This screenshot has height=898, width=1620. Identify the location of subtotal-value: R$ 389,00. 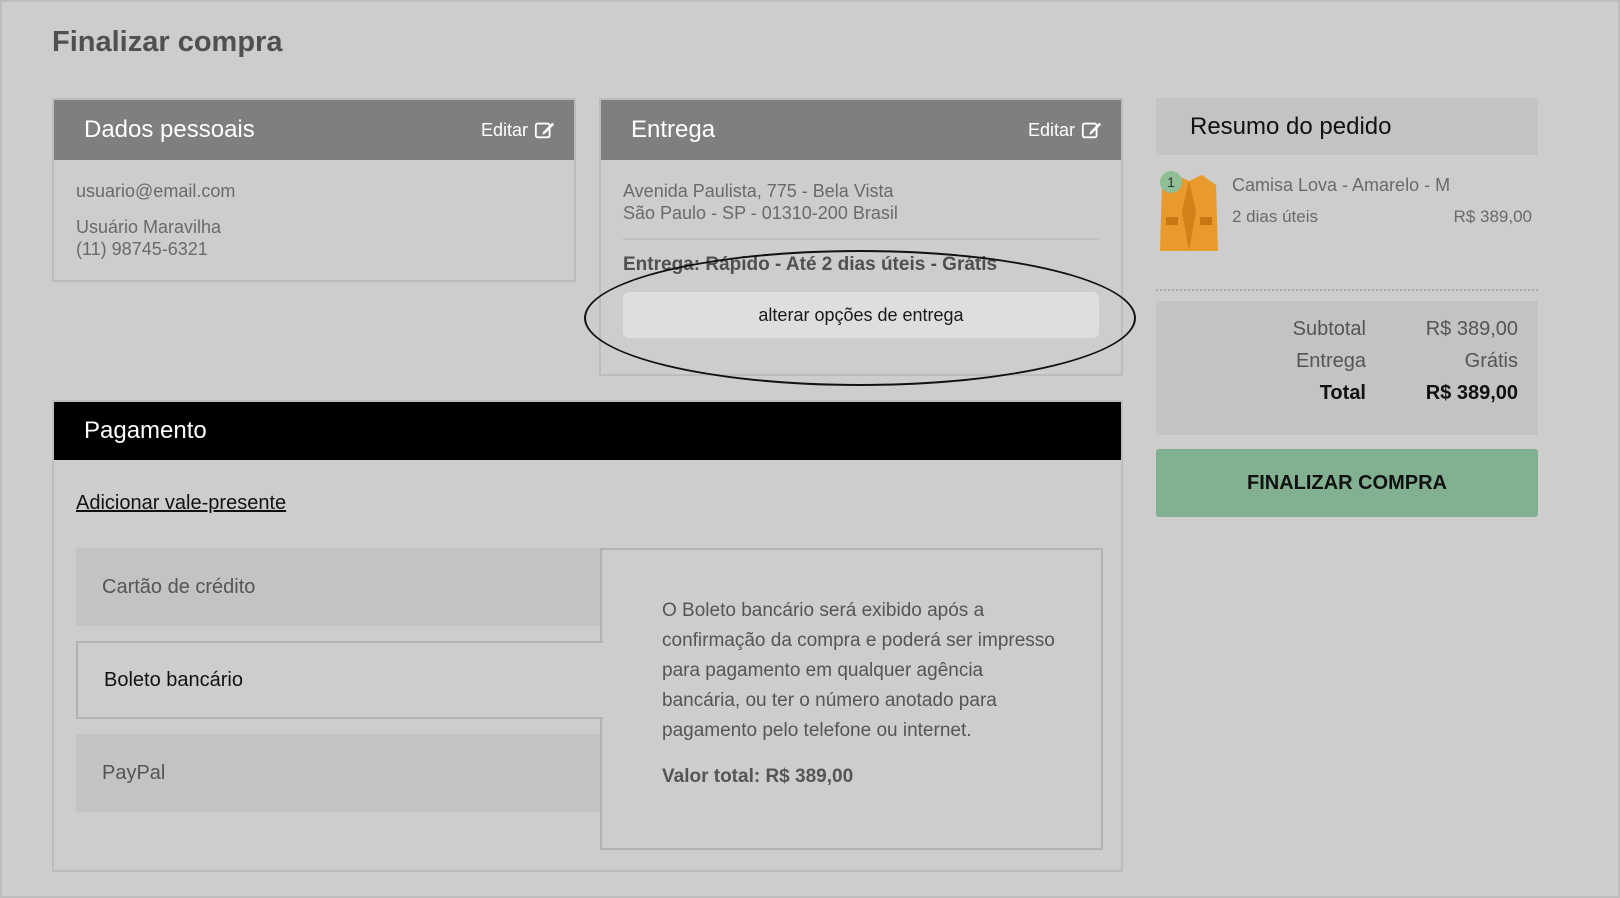
(1471, 328).